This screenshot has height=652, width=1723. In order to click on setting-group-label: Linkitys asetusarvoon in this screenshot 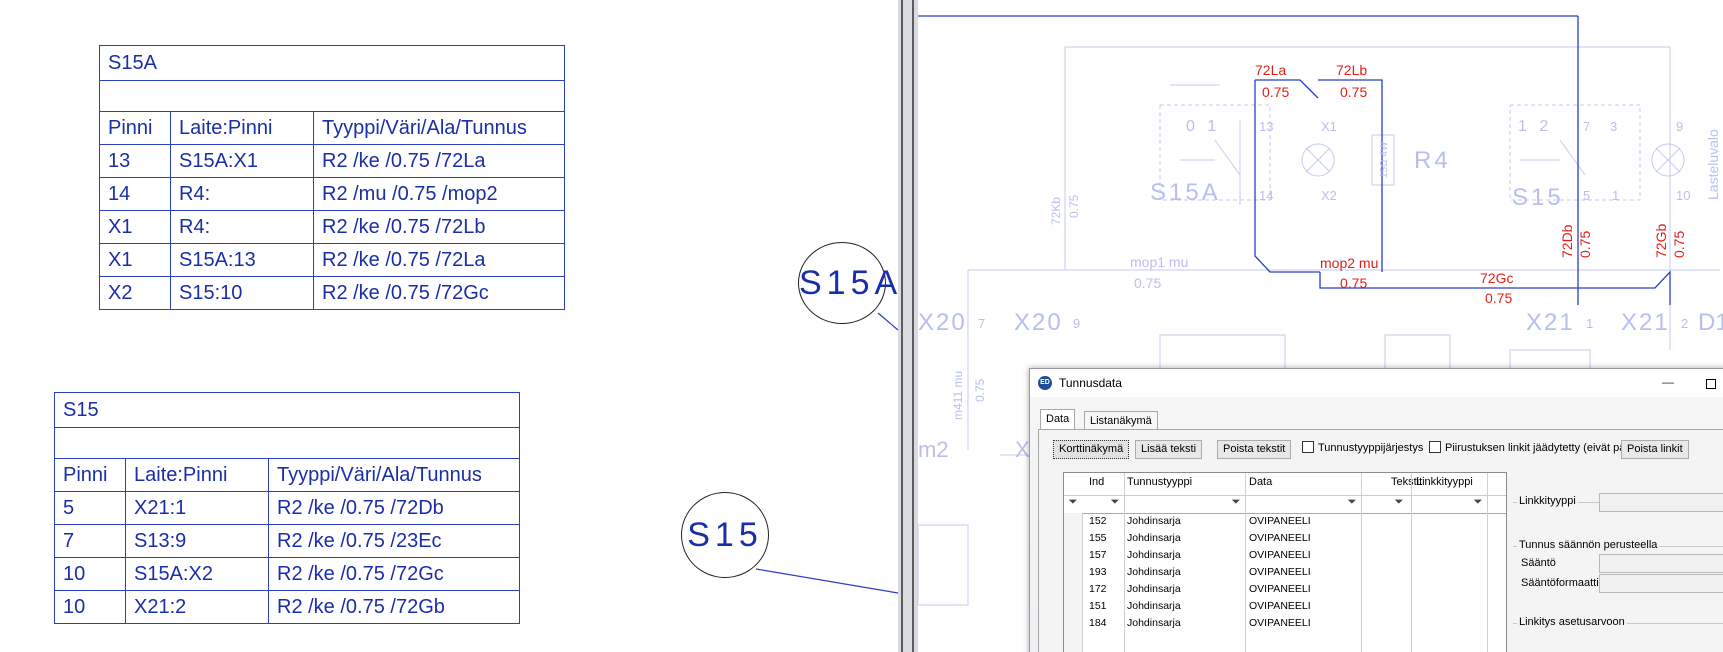, I will do `click(1572, 622)`.